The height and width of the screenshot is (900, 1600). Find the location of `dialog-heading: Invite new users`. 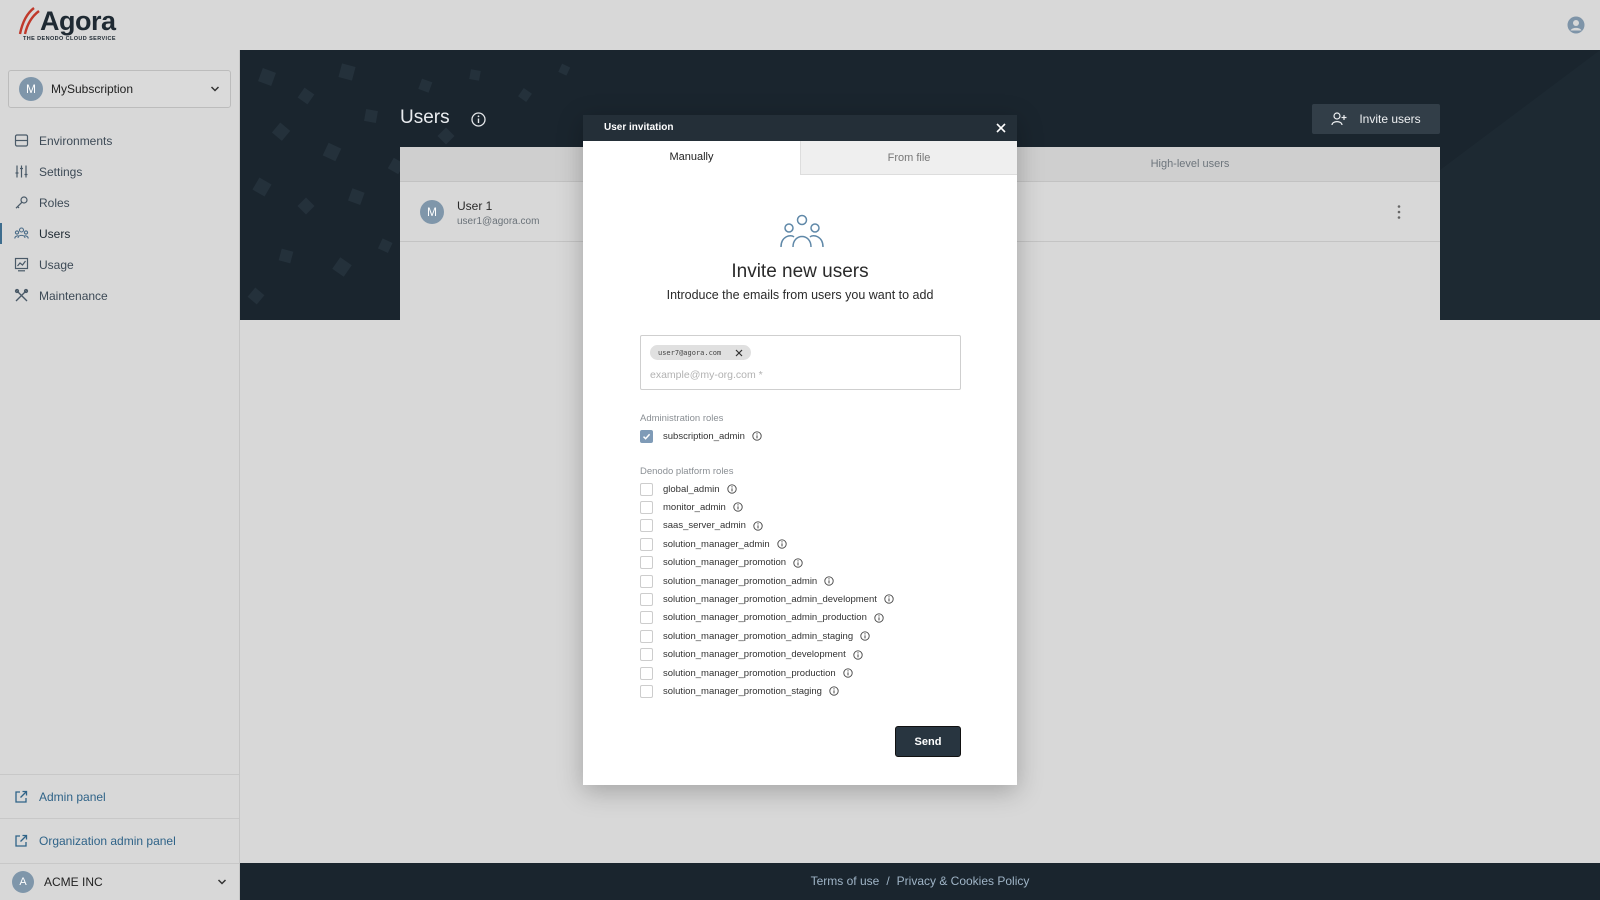

dialog-heading: Invite new users is located at coordinates (800, 271).